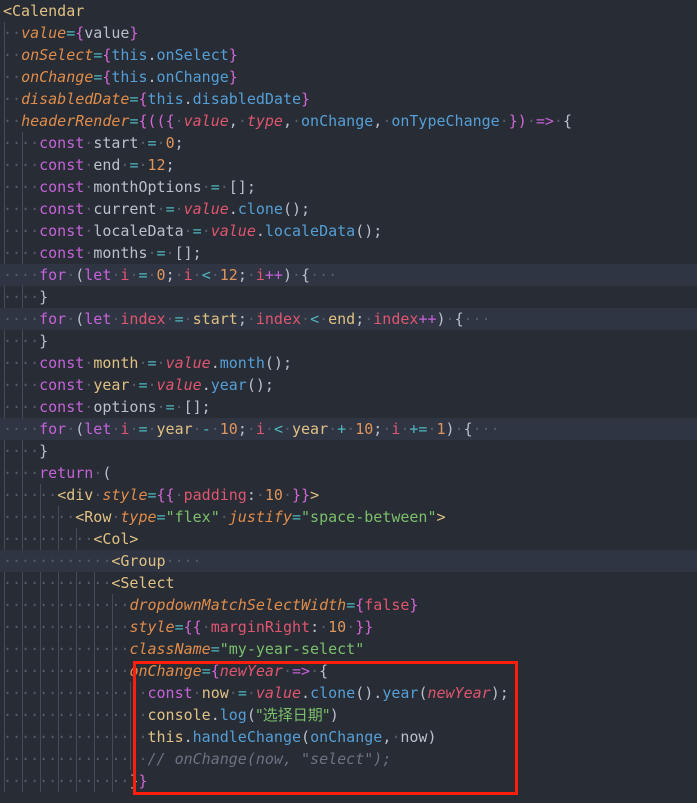 This screenshot has width=697, height=803. What do you see at coordinates (348, 99) in the screenshot?
I see `code-line: ··disabledDate={this.disabledDate}` at bounding box center [348, 99].